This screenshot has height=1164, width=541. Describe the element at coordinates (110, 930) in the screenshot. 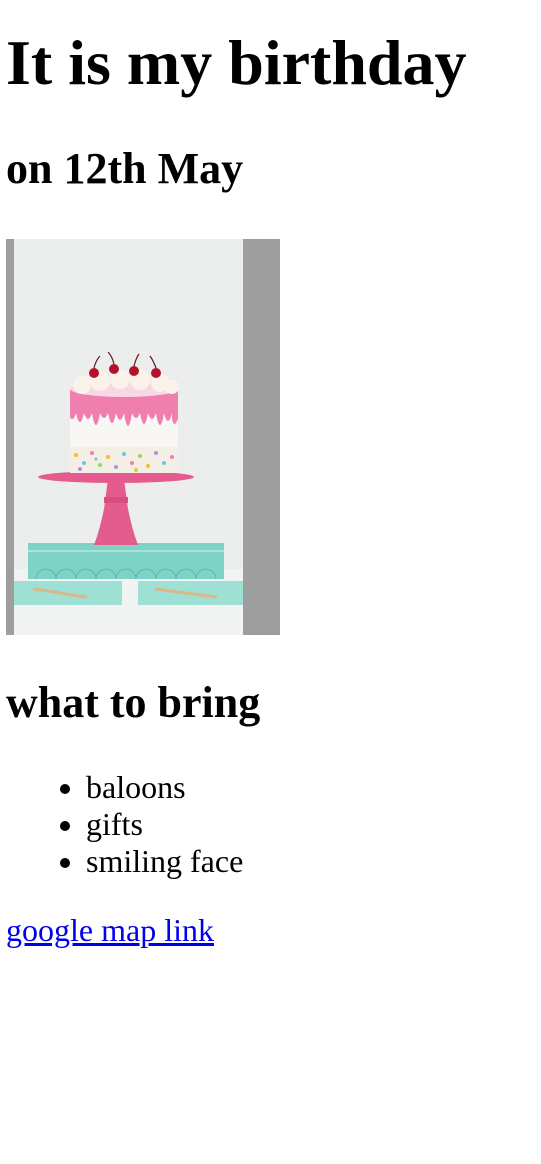

I see `google-map-link: google map link` at that location.